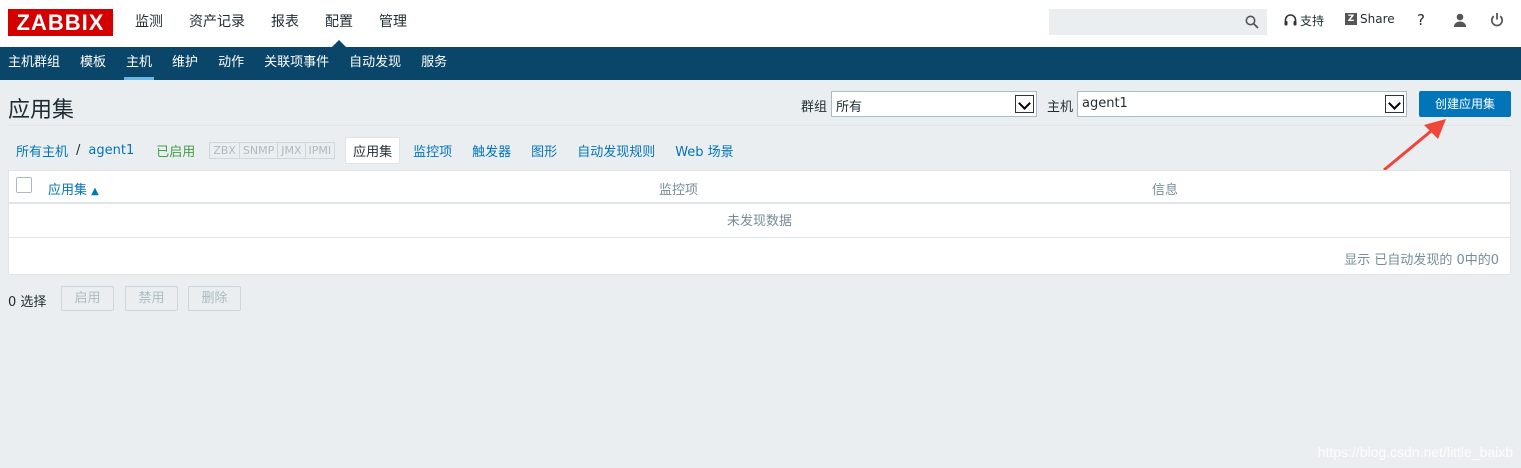  Describe the element at coordinates (34, 63) in the screenshot. I see `sub-menu-item-host-groups: 主机群组` at that location.